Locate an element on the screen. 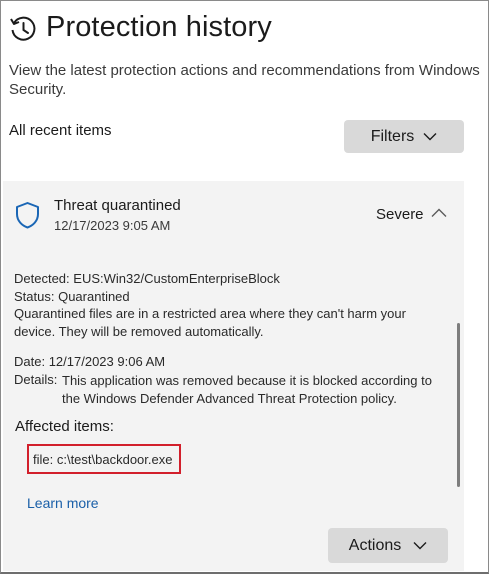 This screenshot has width=489, height=574. recent-items-label: All recent items is located at coordinates (60, 130).